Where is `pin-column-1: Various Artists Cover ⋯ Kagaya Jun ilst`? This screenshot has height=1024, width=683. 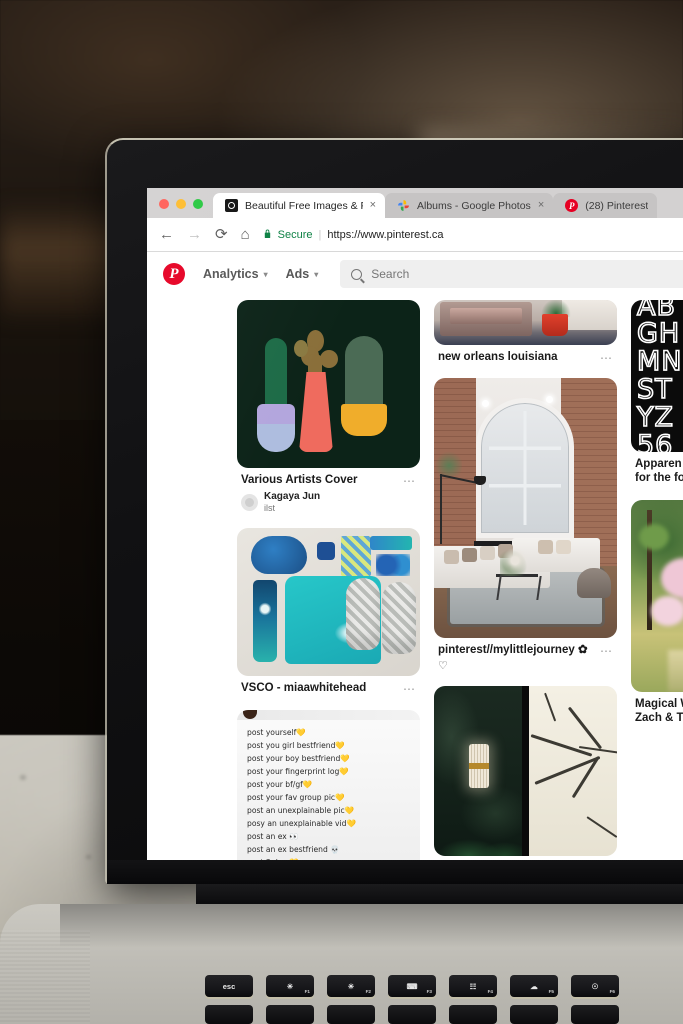 pin-column-1: Various Artists Cover ⋯ Kagaya Jun ilst is located at coordinates (328, 580).